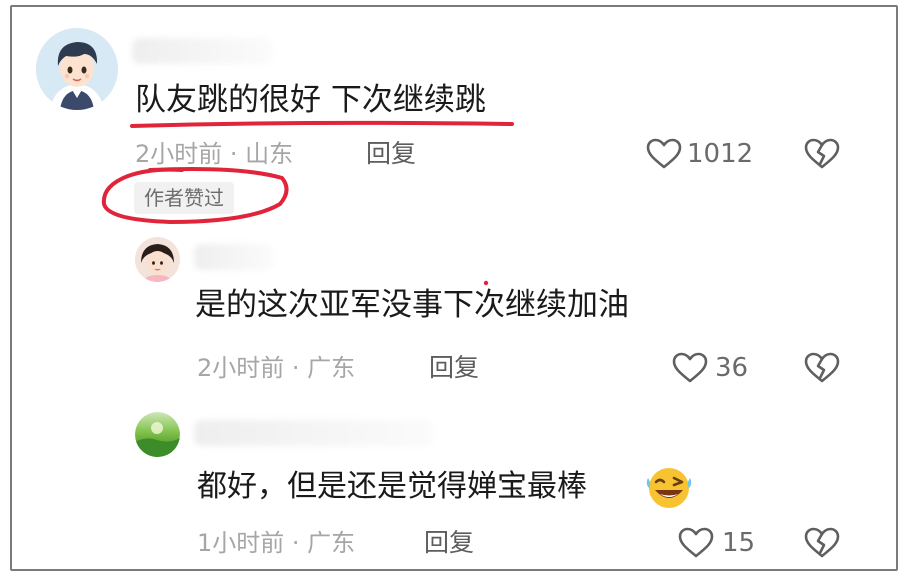  What do you see at coordinates (276, 543) in the screenshot?
I see `comment-time-location: 1小时前 · 广东` at bounding box center [276, 543].